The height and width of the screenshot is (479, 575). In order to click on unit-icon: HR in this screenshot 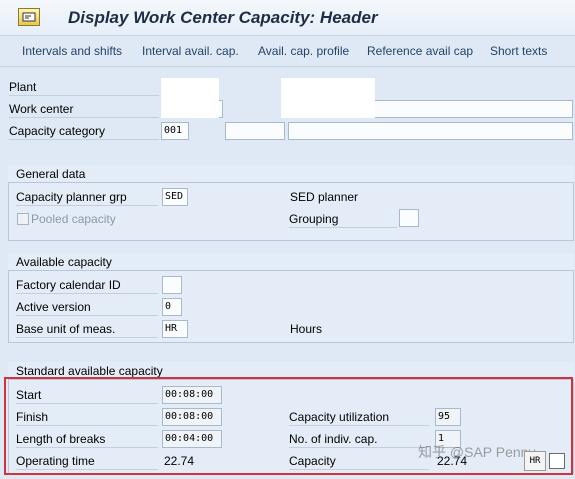, I will do `click(535, 461)`.